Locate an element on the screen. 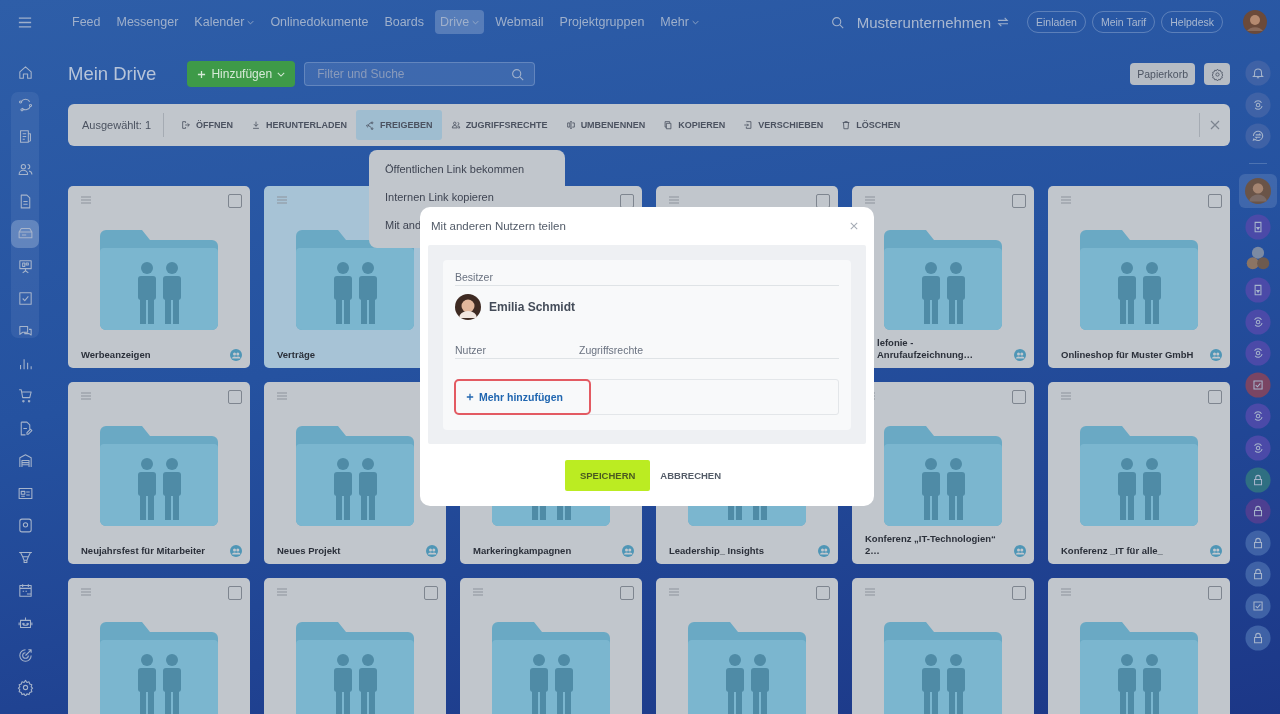 Image resolution: width=1280 pixels, height=714 pixels. folder-card: Onlineshop für Muster GmbH is located at coordinates (1139, 277).